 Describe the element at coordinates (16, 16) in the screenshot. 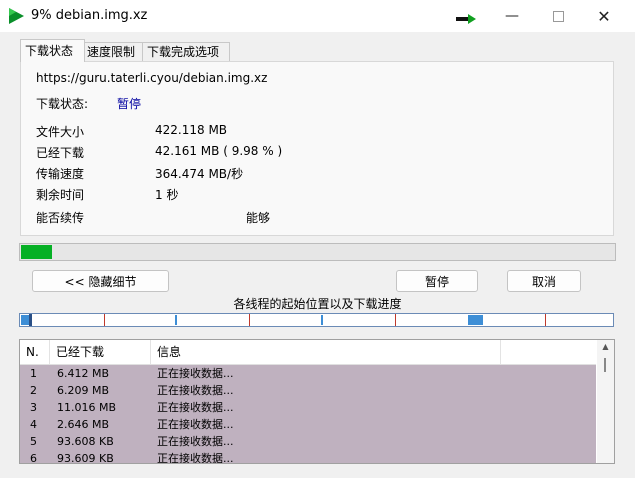

I see `app-play-icon` at that location.